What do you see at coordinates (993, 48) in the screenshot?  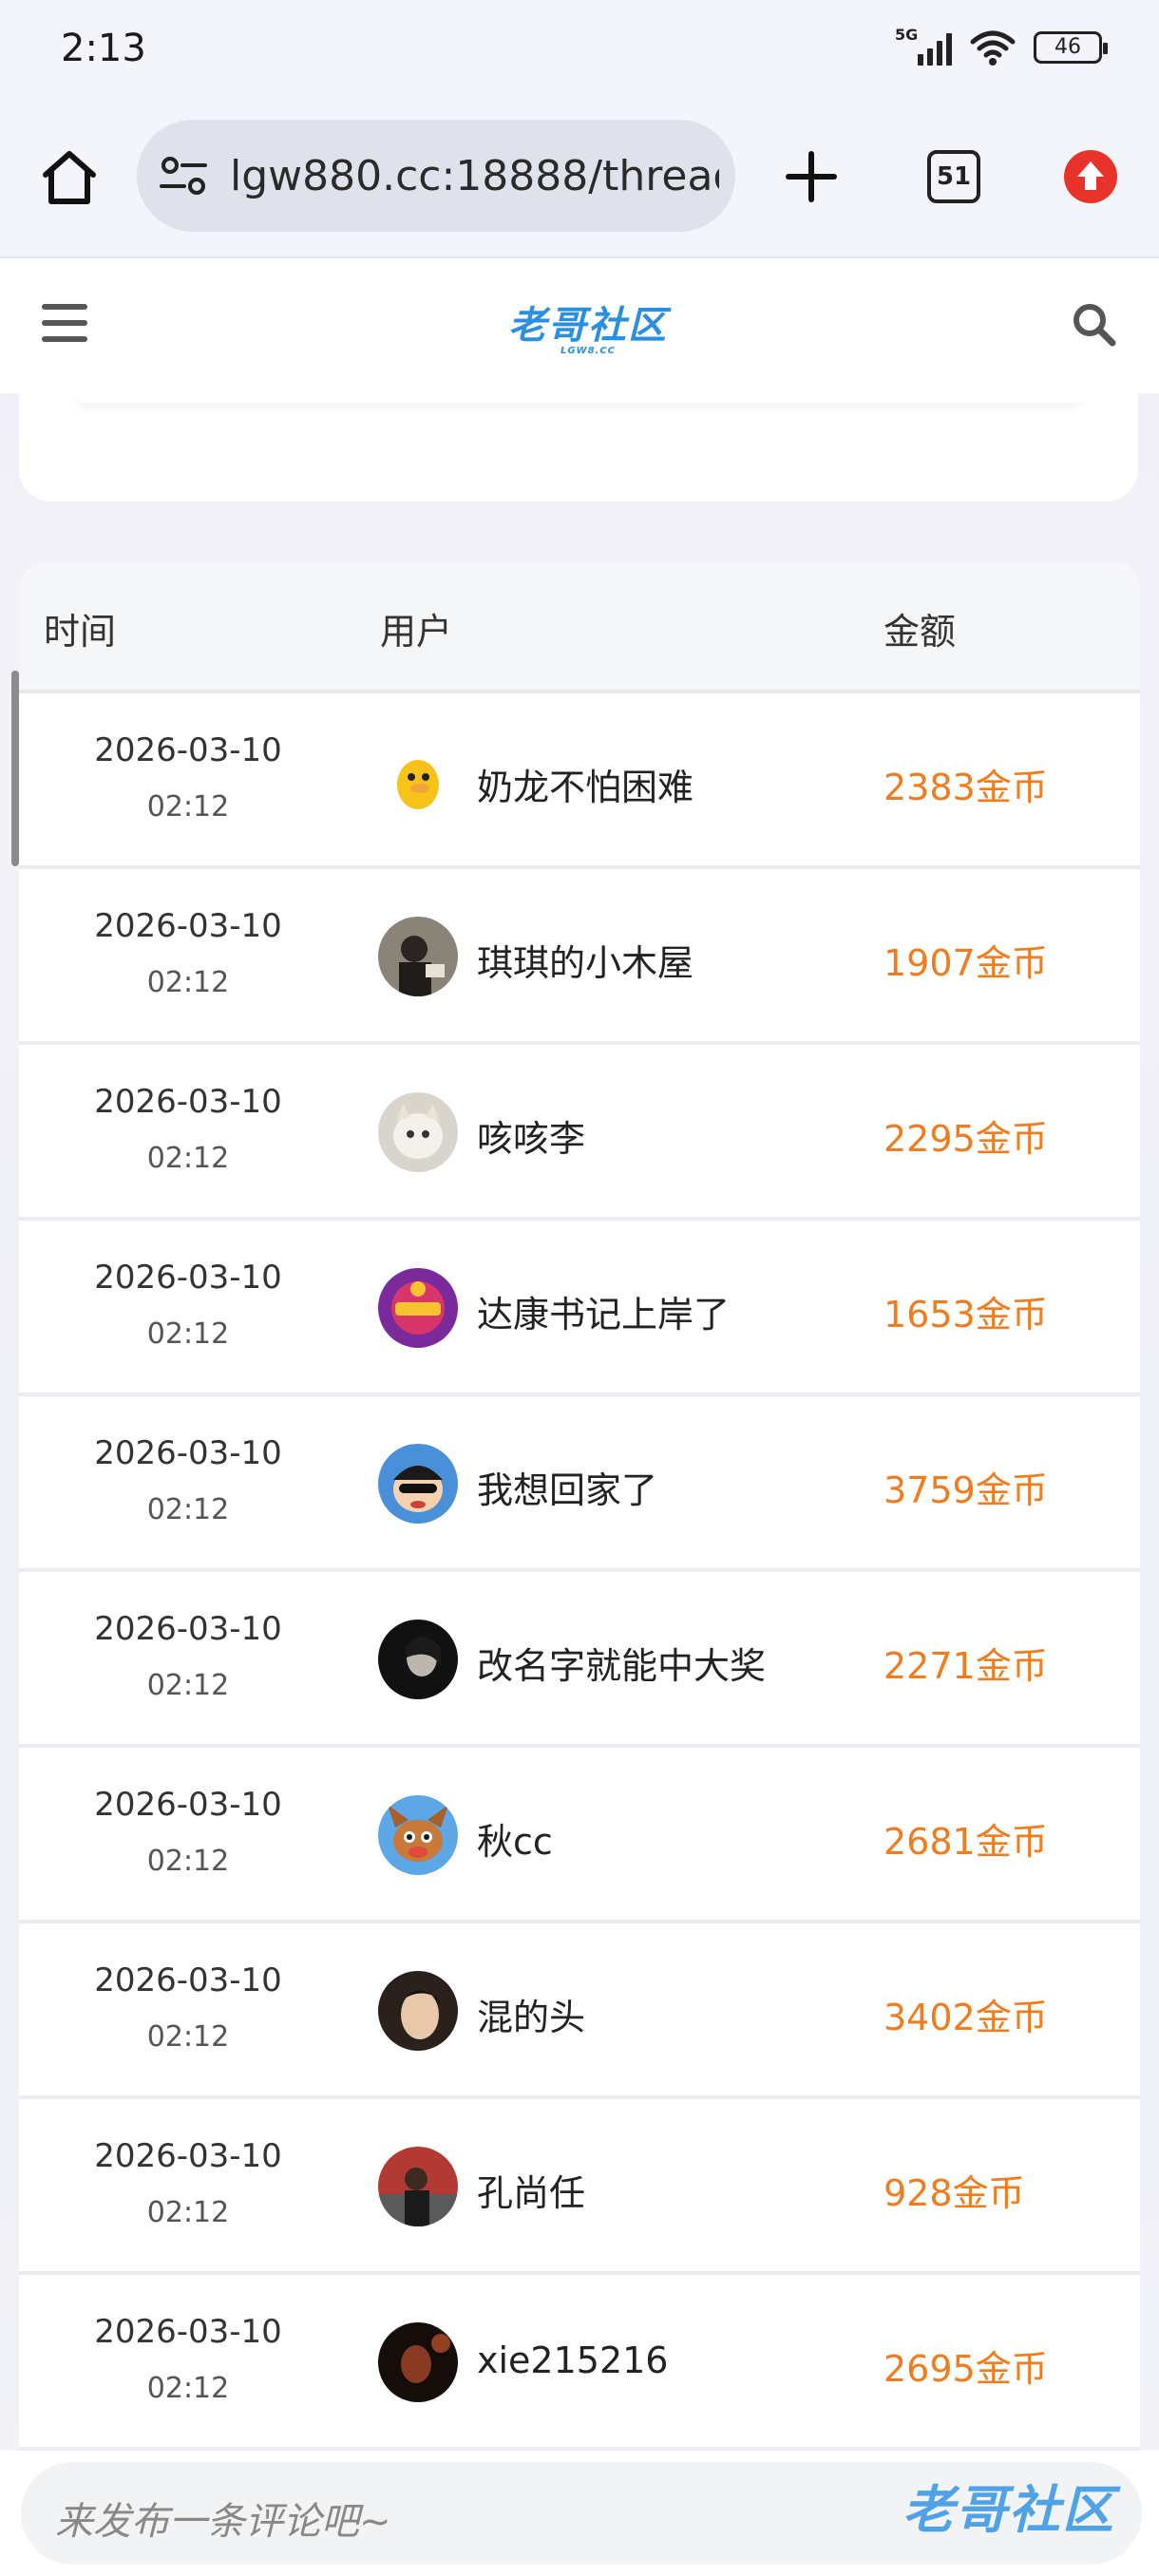 I see `wifi-icon` at bounding box center [993, 48].